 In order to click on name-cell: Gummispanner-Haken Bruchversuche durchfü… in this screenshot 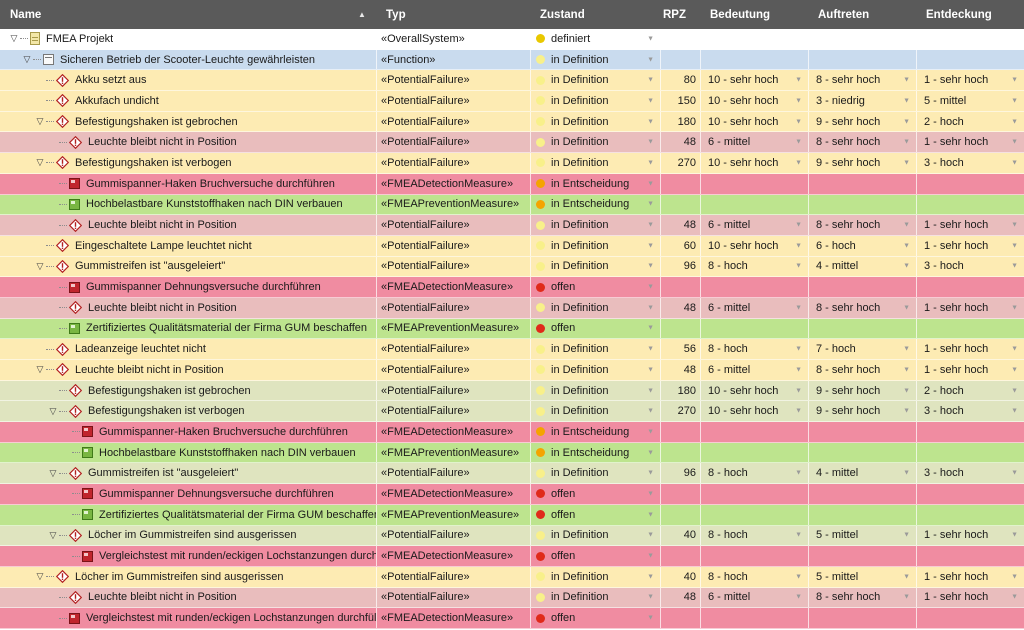, I will do `click(188, 184)`.